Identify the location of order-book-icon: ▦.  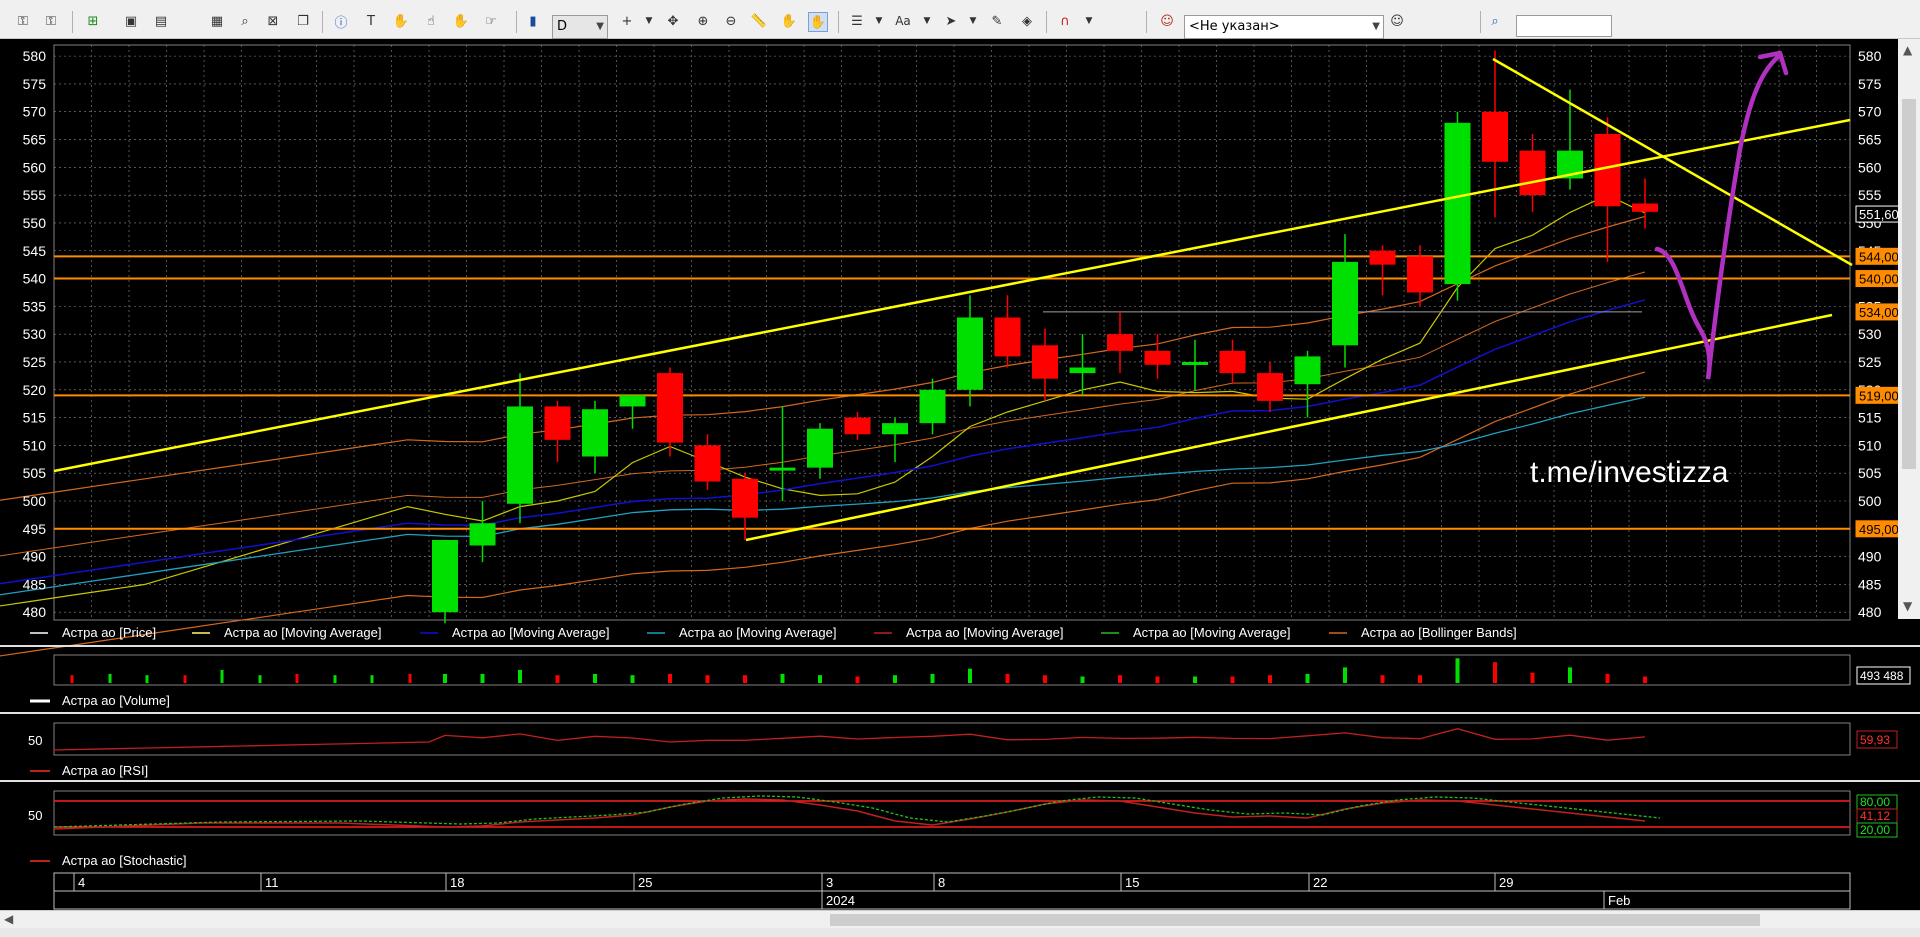
(217, 21).